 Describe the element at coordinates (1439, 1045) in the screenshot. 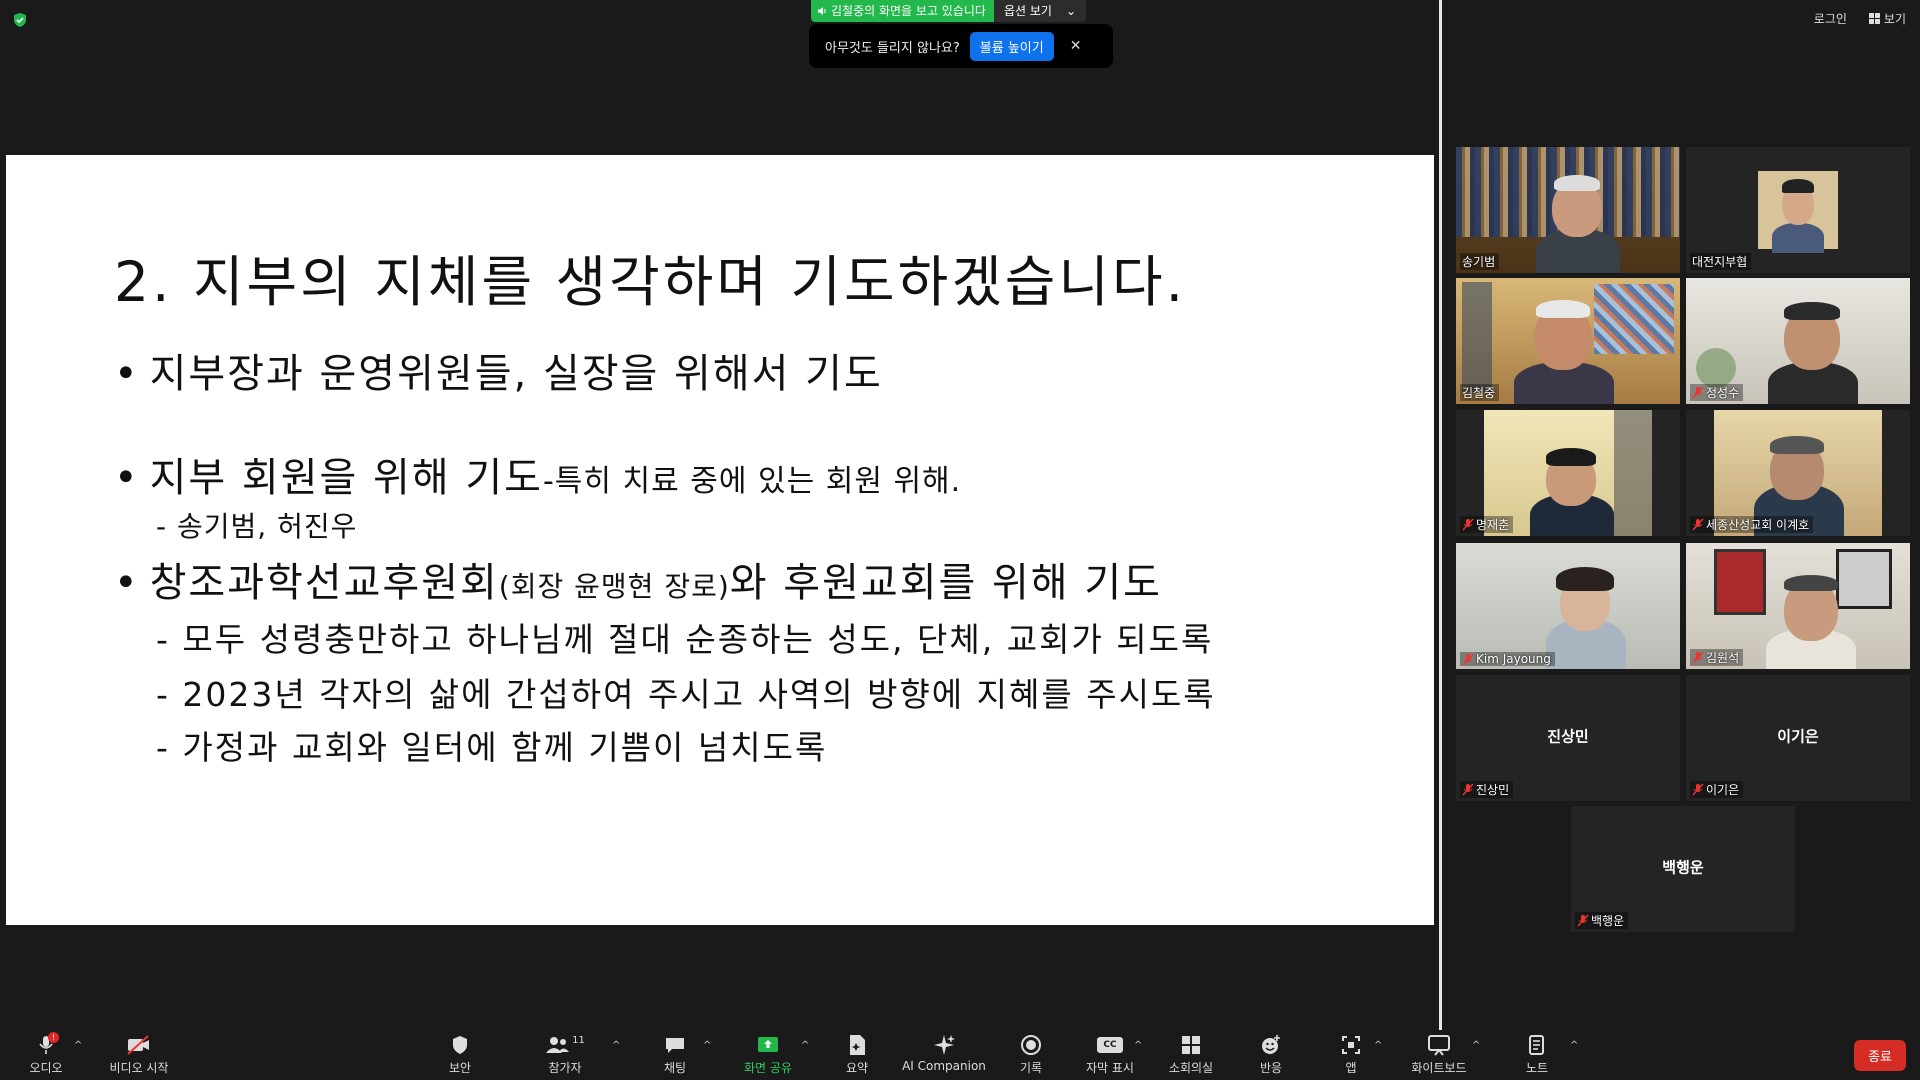

I see `whiteboard-icon` at that location.